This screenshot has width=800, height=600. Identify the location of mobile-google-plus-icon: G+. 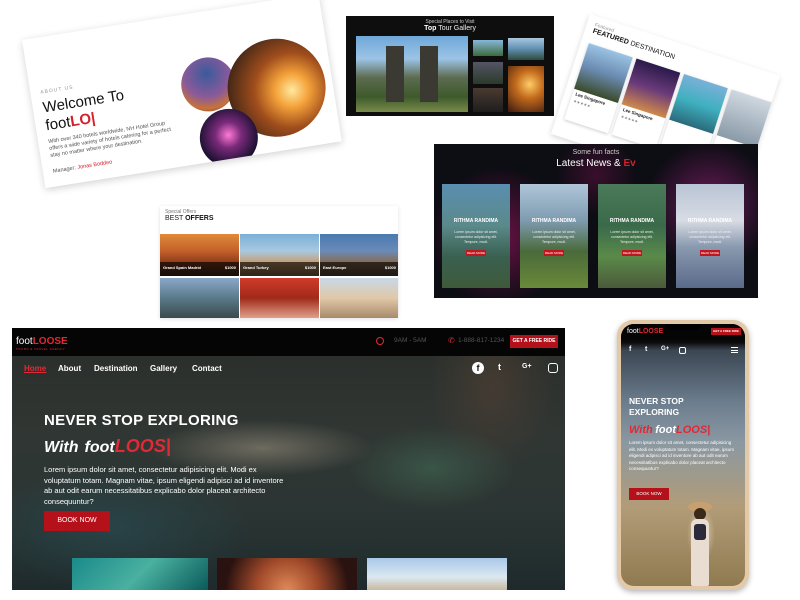
(665, 349).